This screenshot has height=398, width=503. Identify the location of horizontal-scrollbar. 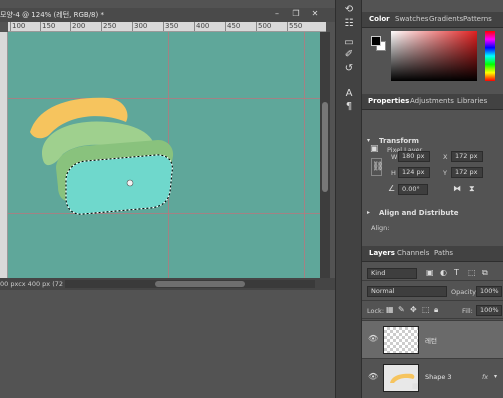
(190, 284).